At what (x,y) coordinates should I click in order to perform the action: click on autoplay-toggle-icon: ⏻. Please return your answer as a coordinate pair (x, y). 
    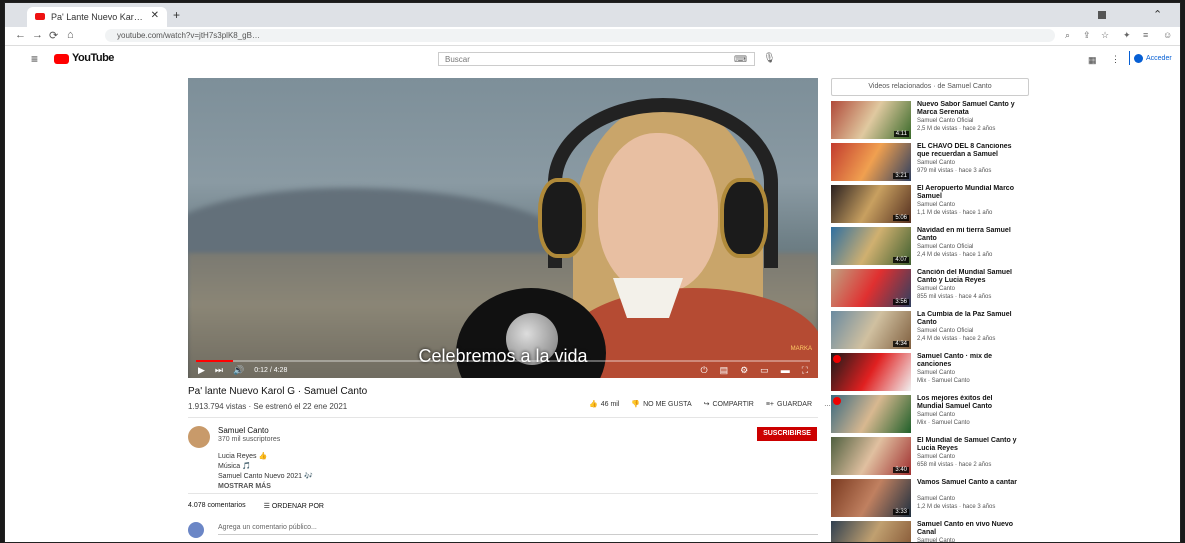
    Looking at the image, I should click on (703, 370).